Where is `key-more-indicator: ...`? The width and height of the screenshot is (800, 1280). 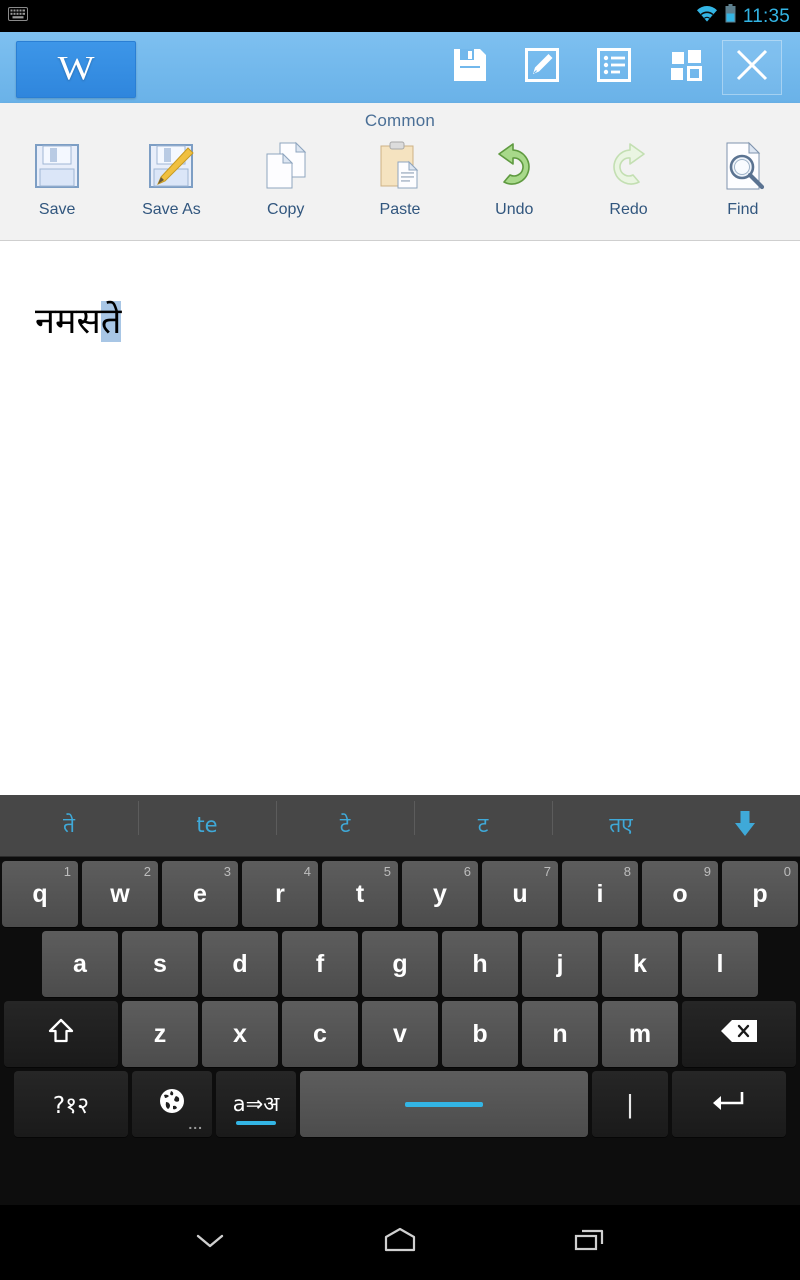 key-more-indicator: ... is located at coordinates (195, 1124).